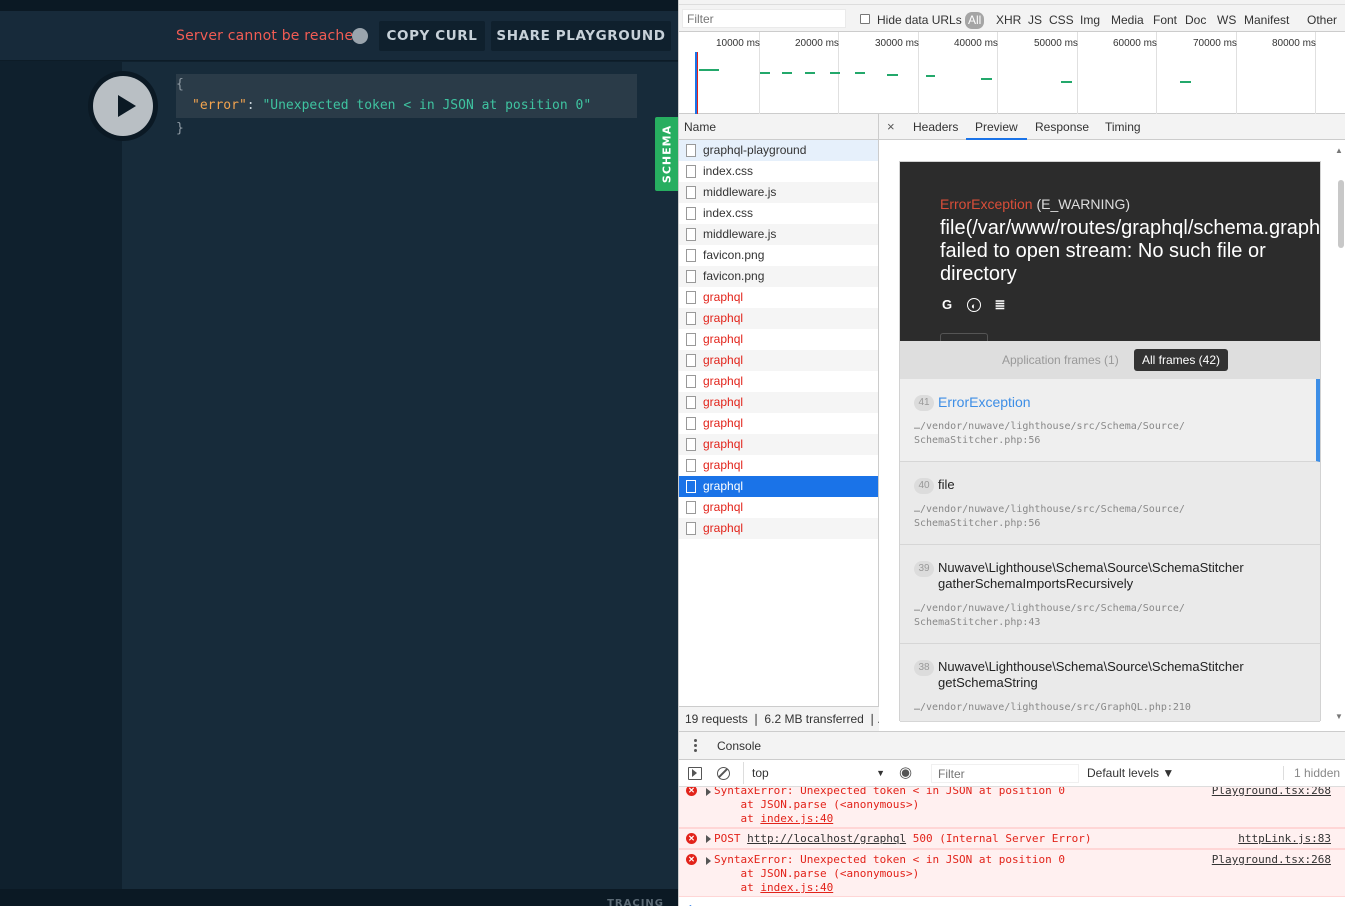  Describe the element at coordinates (974, 305) in the screenshot. I see `duckduckgo-icon: ◐` at that location.